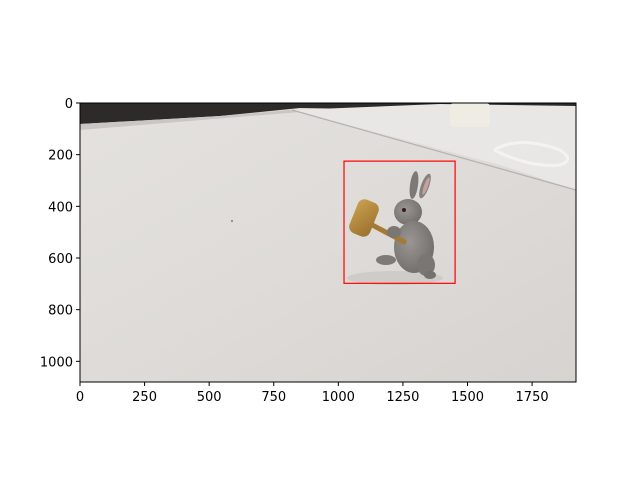 This screenshot has height=480, width=640. What do you see at coordinates (60, 207) in the screenshot?
I see `y-tick-label: 400` at bounding box center [60, 207].